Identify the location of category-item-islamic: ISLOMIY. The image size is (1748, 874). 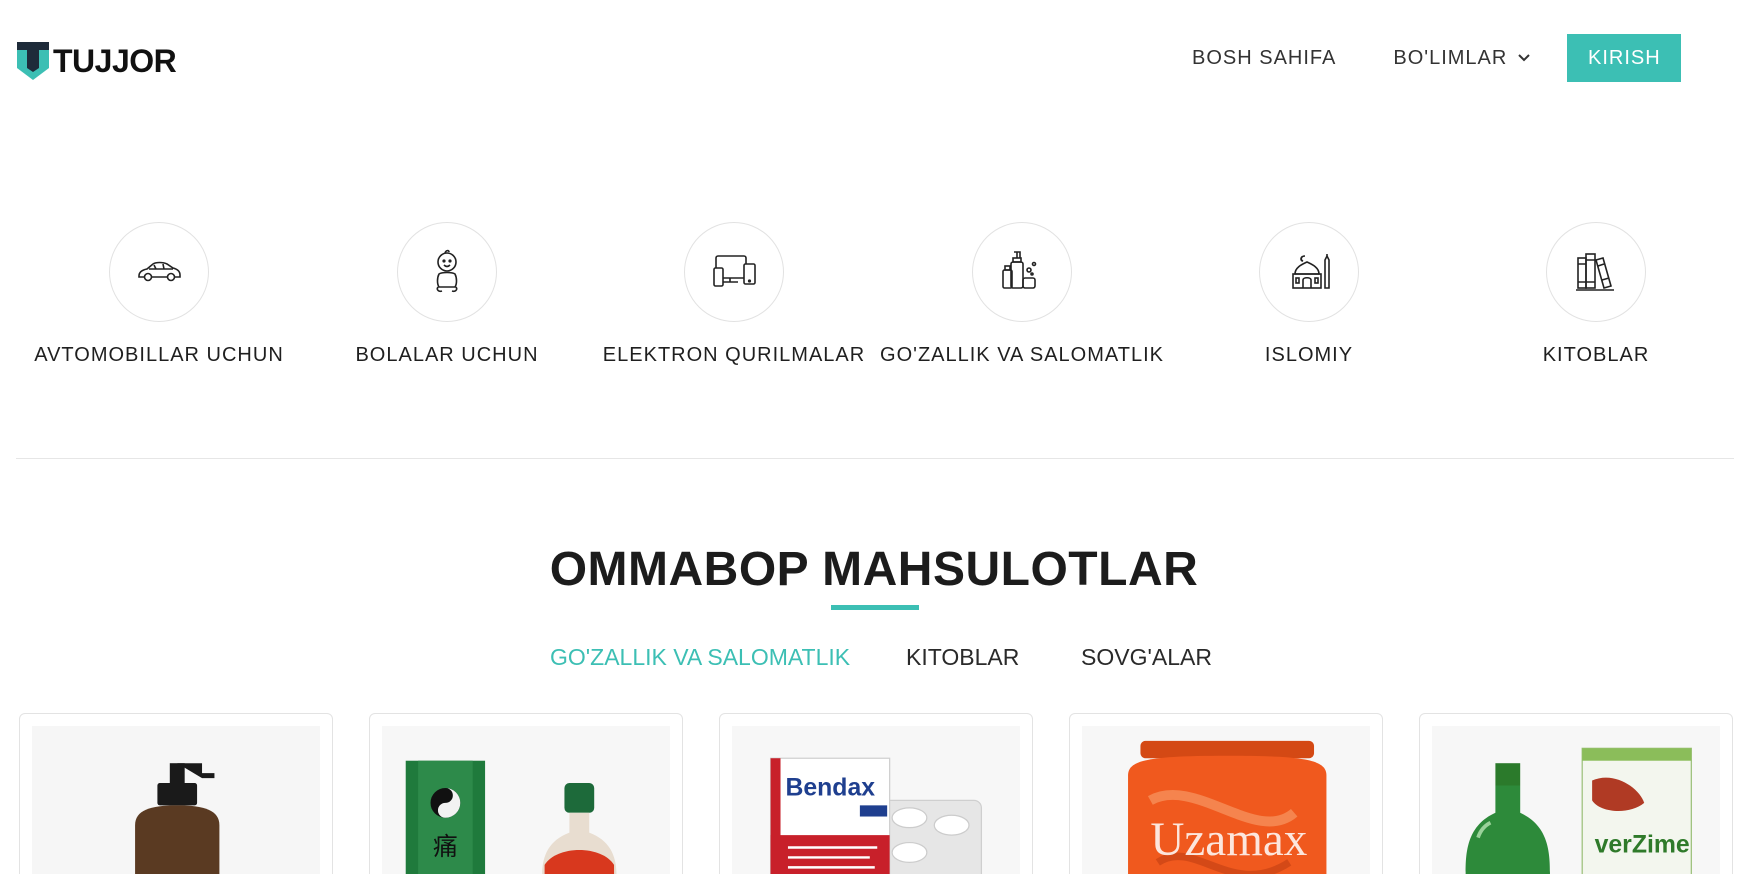
(1309, 294).